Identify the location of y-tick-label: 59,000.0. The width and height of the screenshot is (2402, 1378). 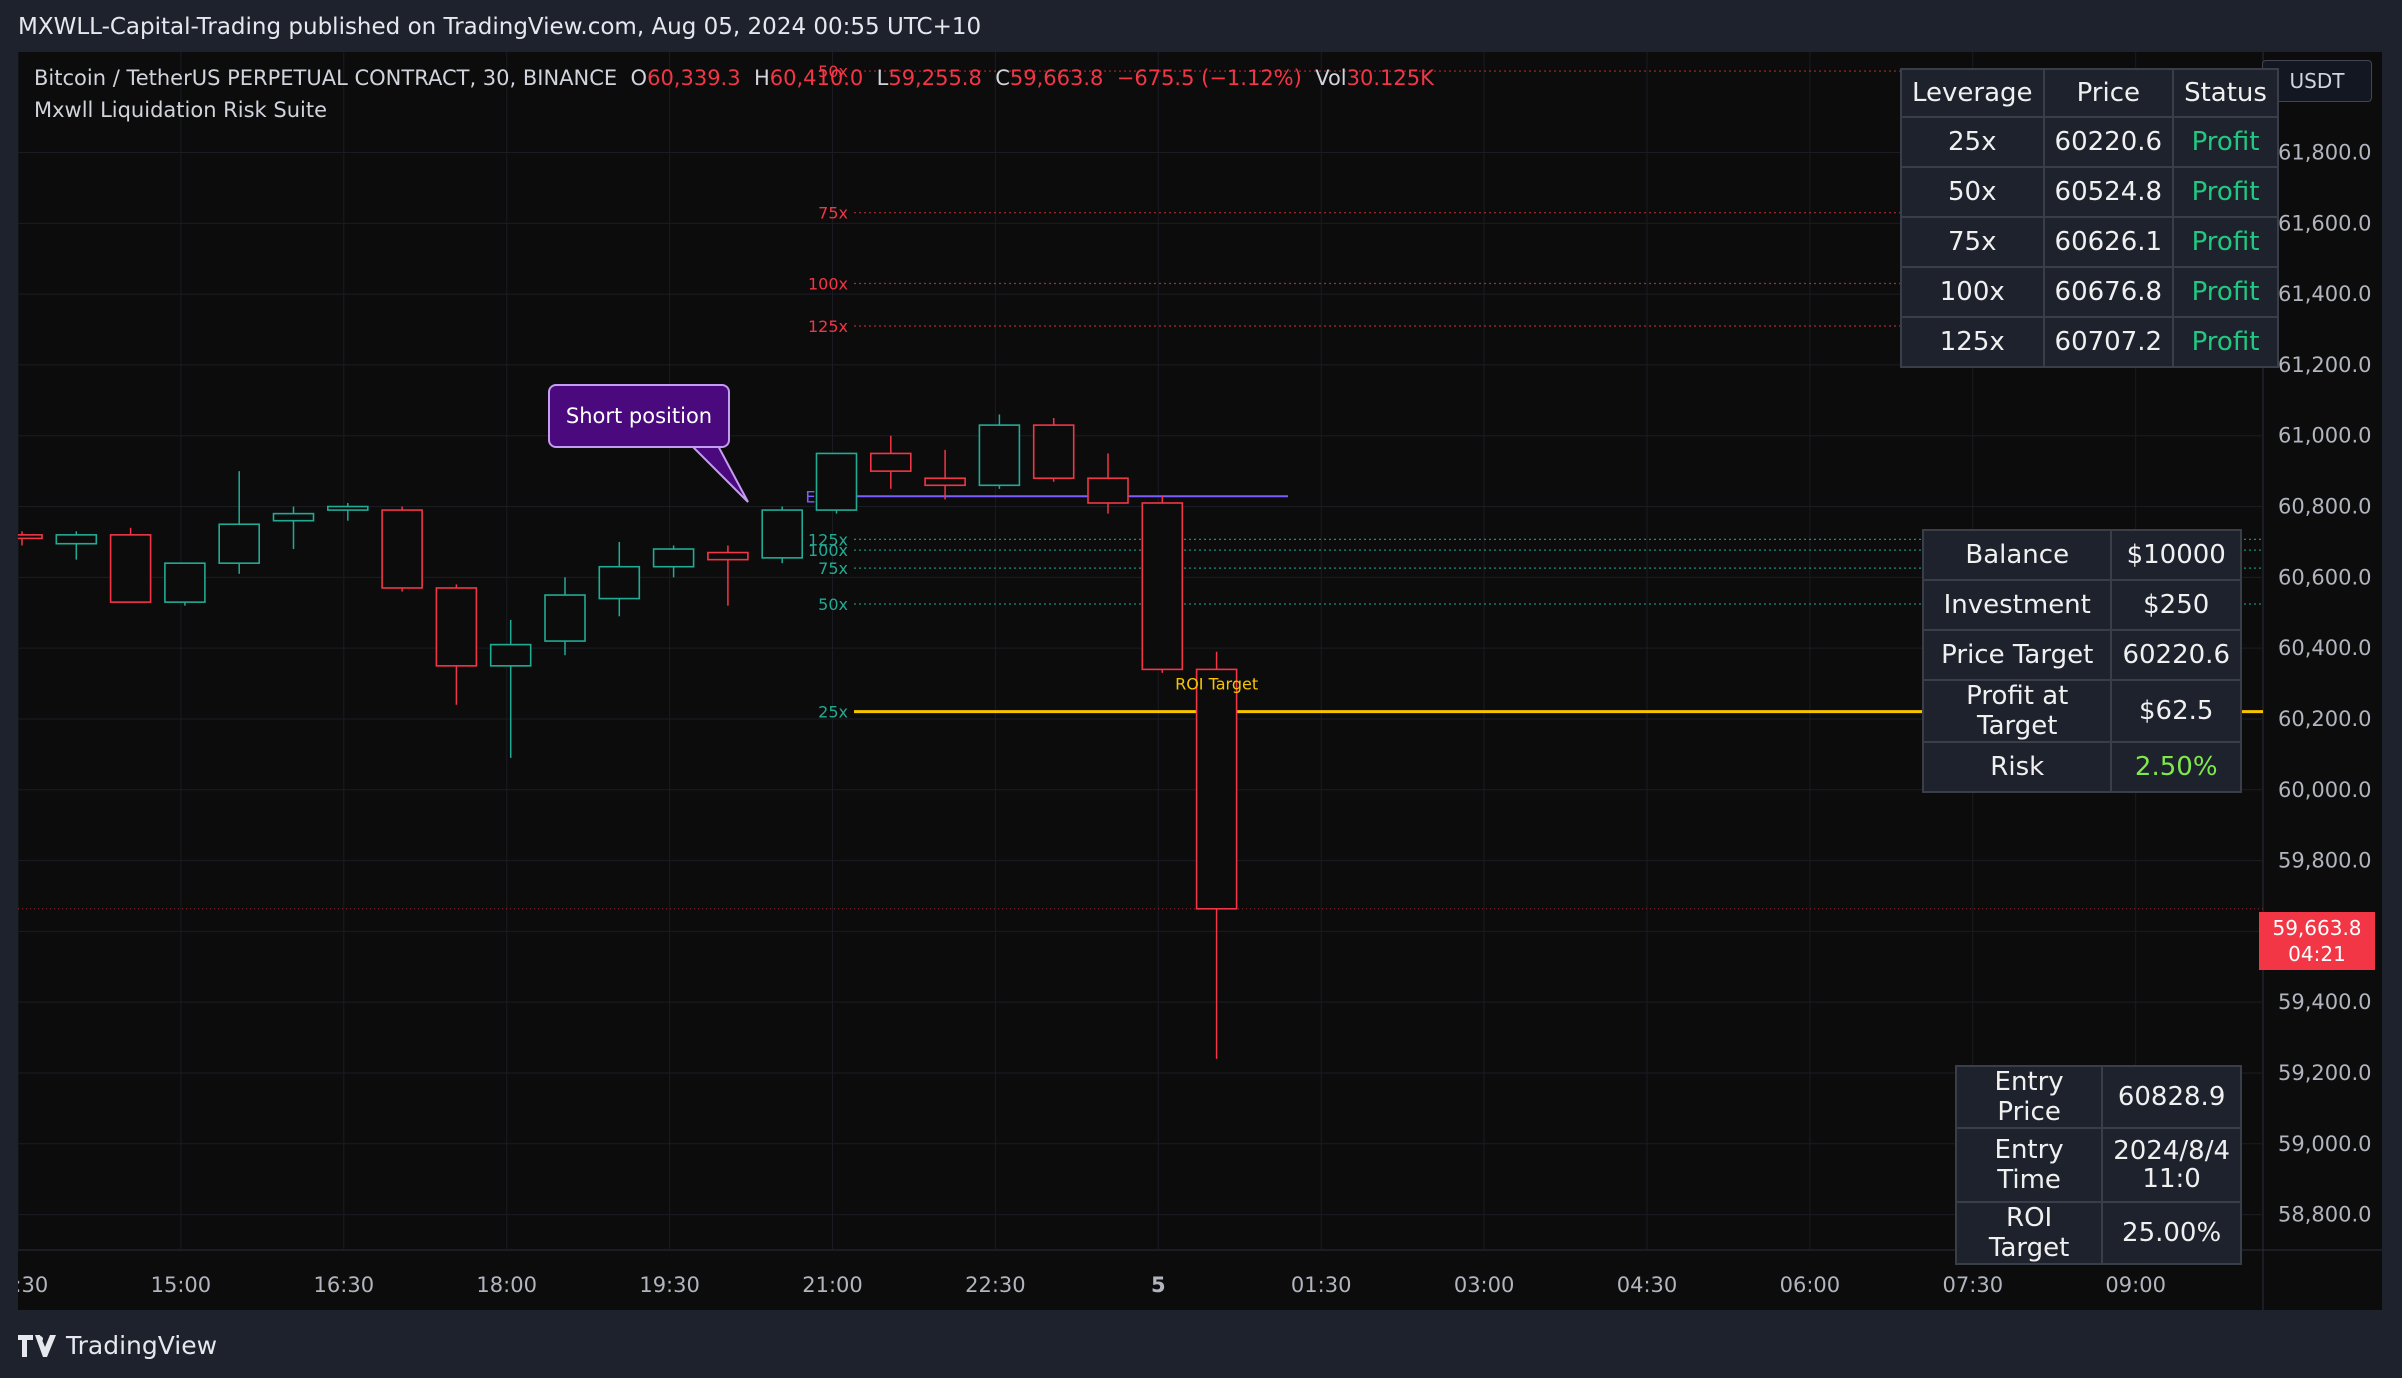
(2325, 1144).